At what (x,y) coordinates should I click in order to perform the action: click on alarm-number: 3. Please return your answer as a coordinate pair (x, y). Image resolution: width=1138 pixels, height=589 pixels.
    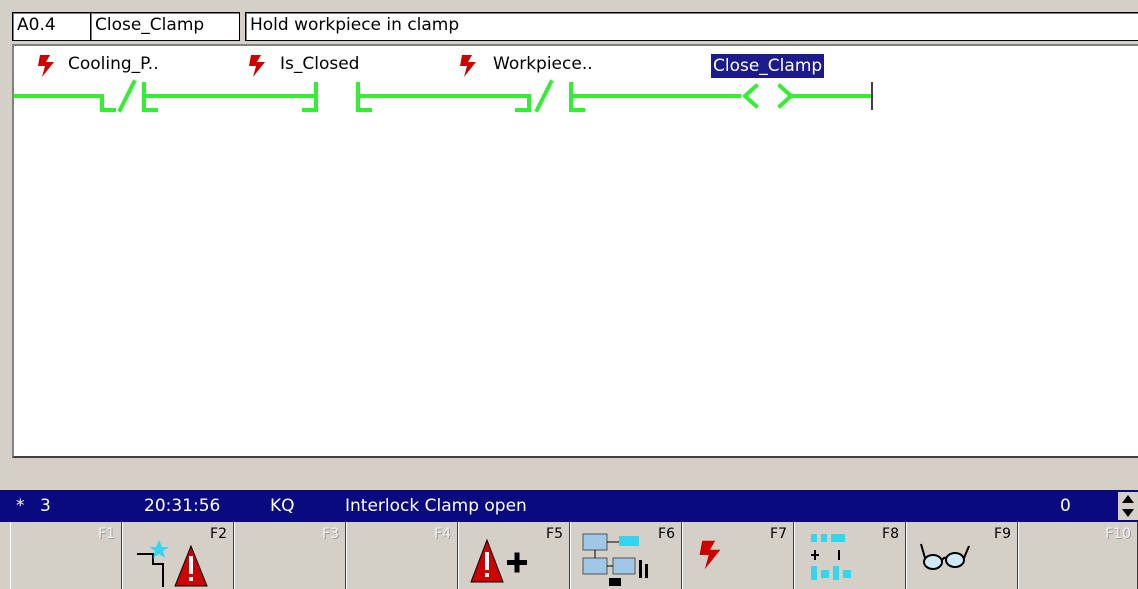
    Looking at the image, I should click on (45, 506).